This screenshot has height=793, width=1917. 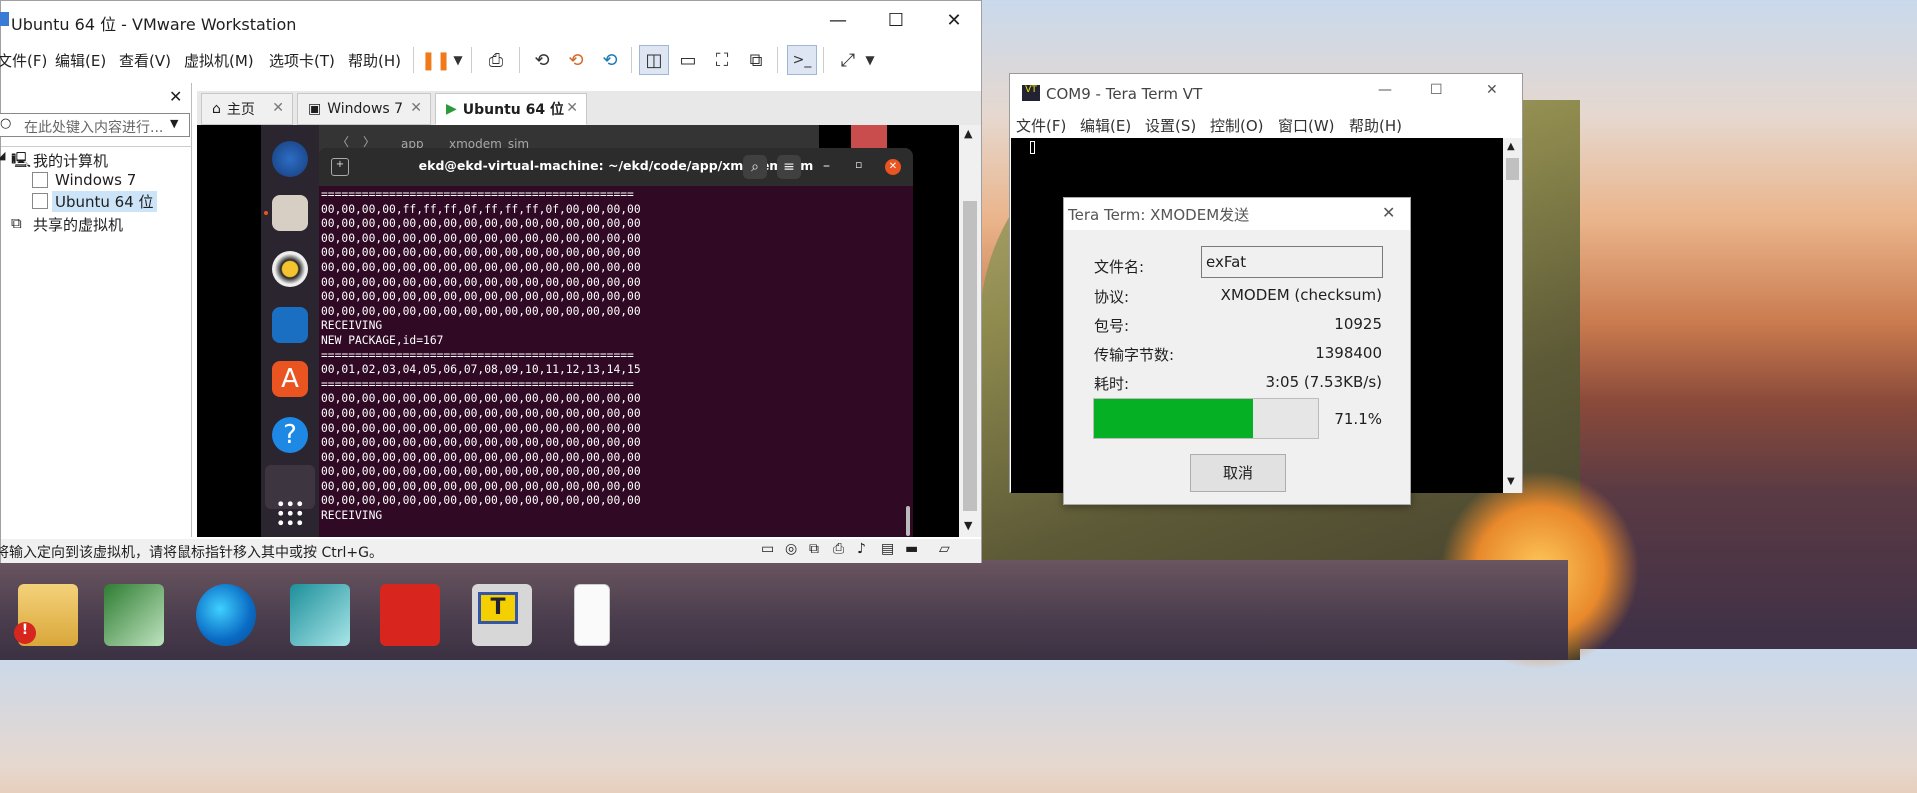 What do you see at coordinates (175, 96) in the screenshot?
I see `close-library-icon: ✕` at bounding box center [175, 96].